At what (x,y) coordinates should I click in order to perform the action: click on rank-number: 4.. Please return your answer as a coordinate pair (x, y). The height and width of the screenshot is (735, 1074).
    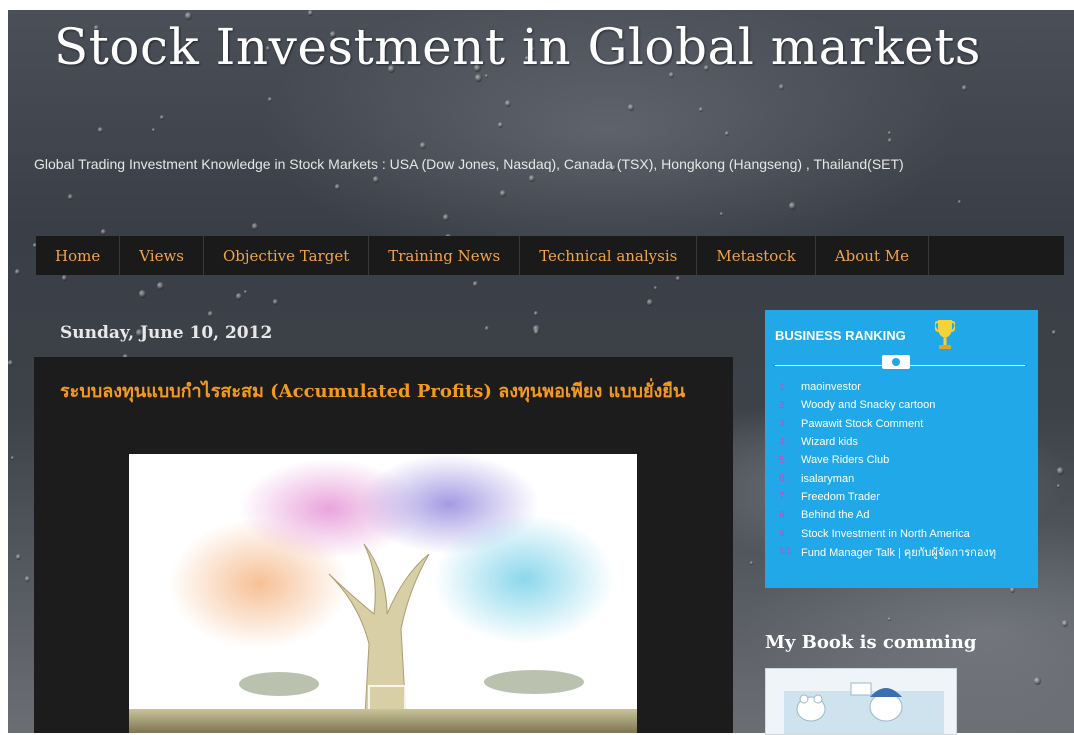
    Looking at the image, I should click on (783, 442).